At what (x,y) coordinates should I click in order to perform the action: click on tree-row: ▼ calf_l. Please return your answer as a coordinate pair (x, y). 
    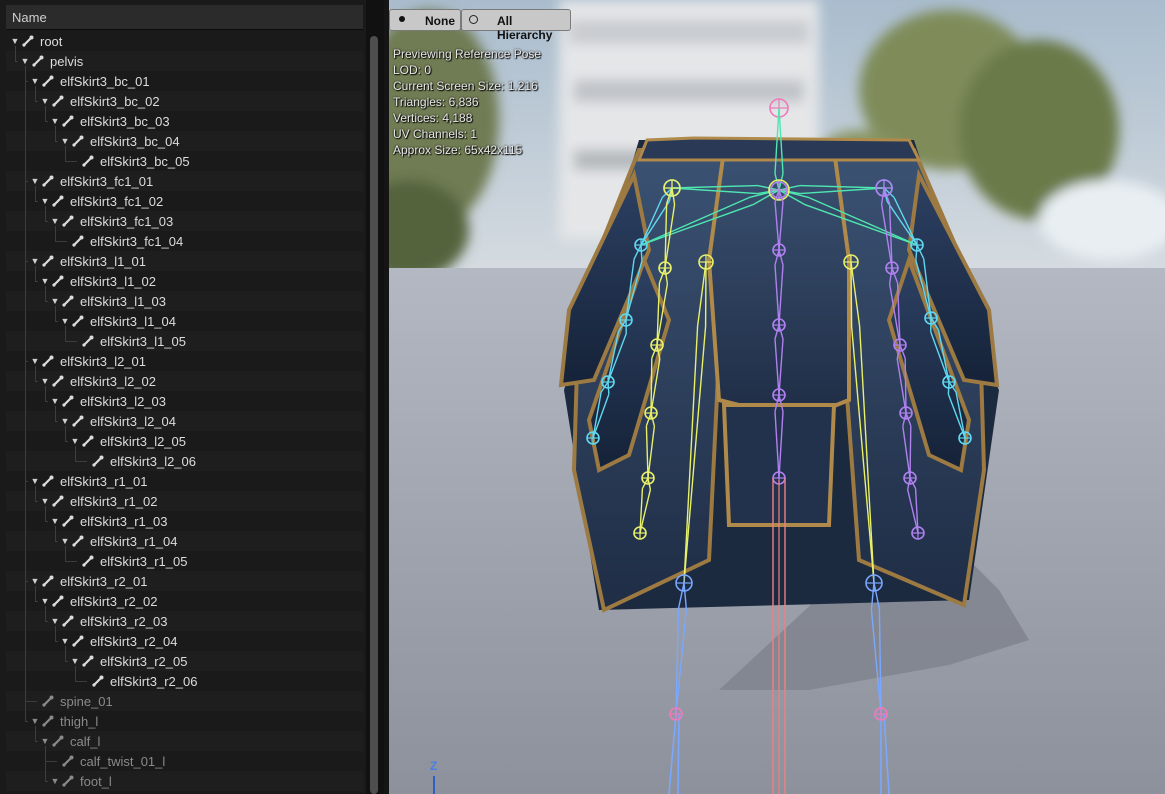
    Looking at the image, I should click on (184, 741).